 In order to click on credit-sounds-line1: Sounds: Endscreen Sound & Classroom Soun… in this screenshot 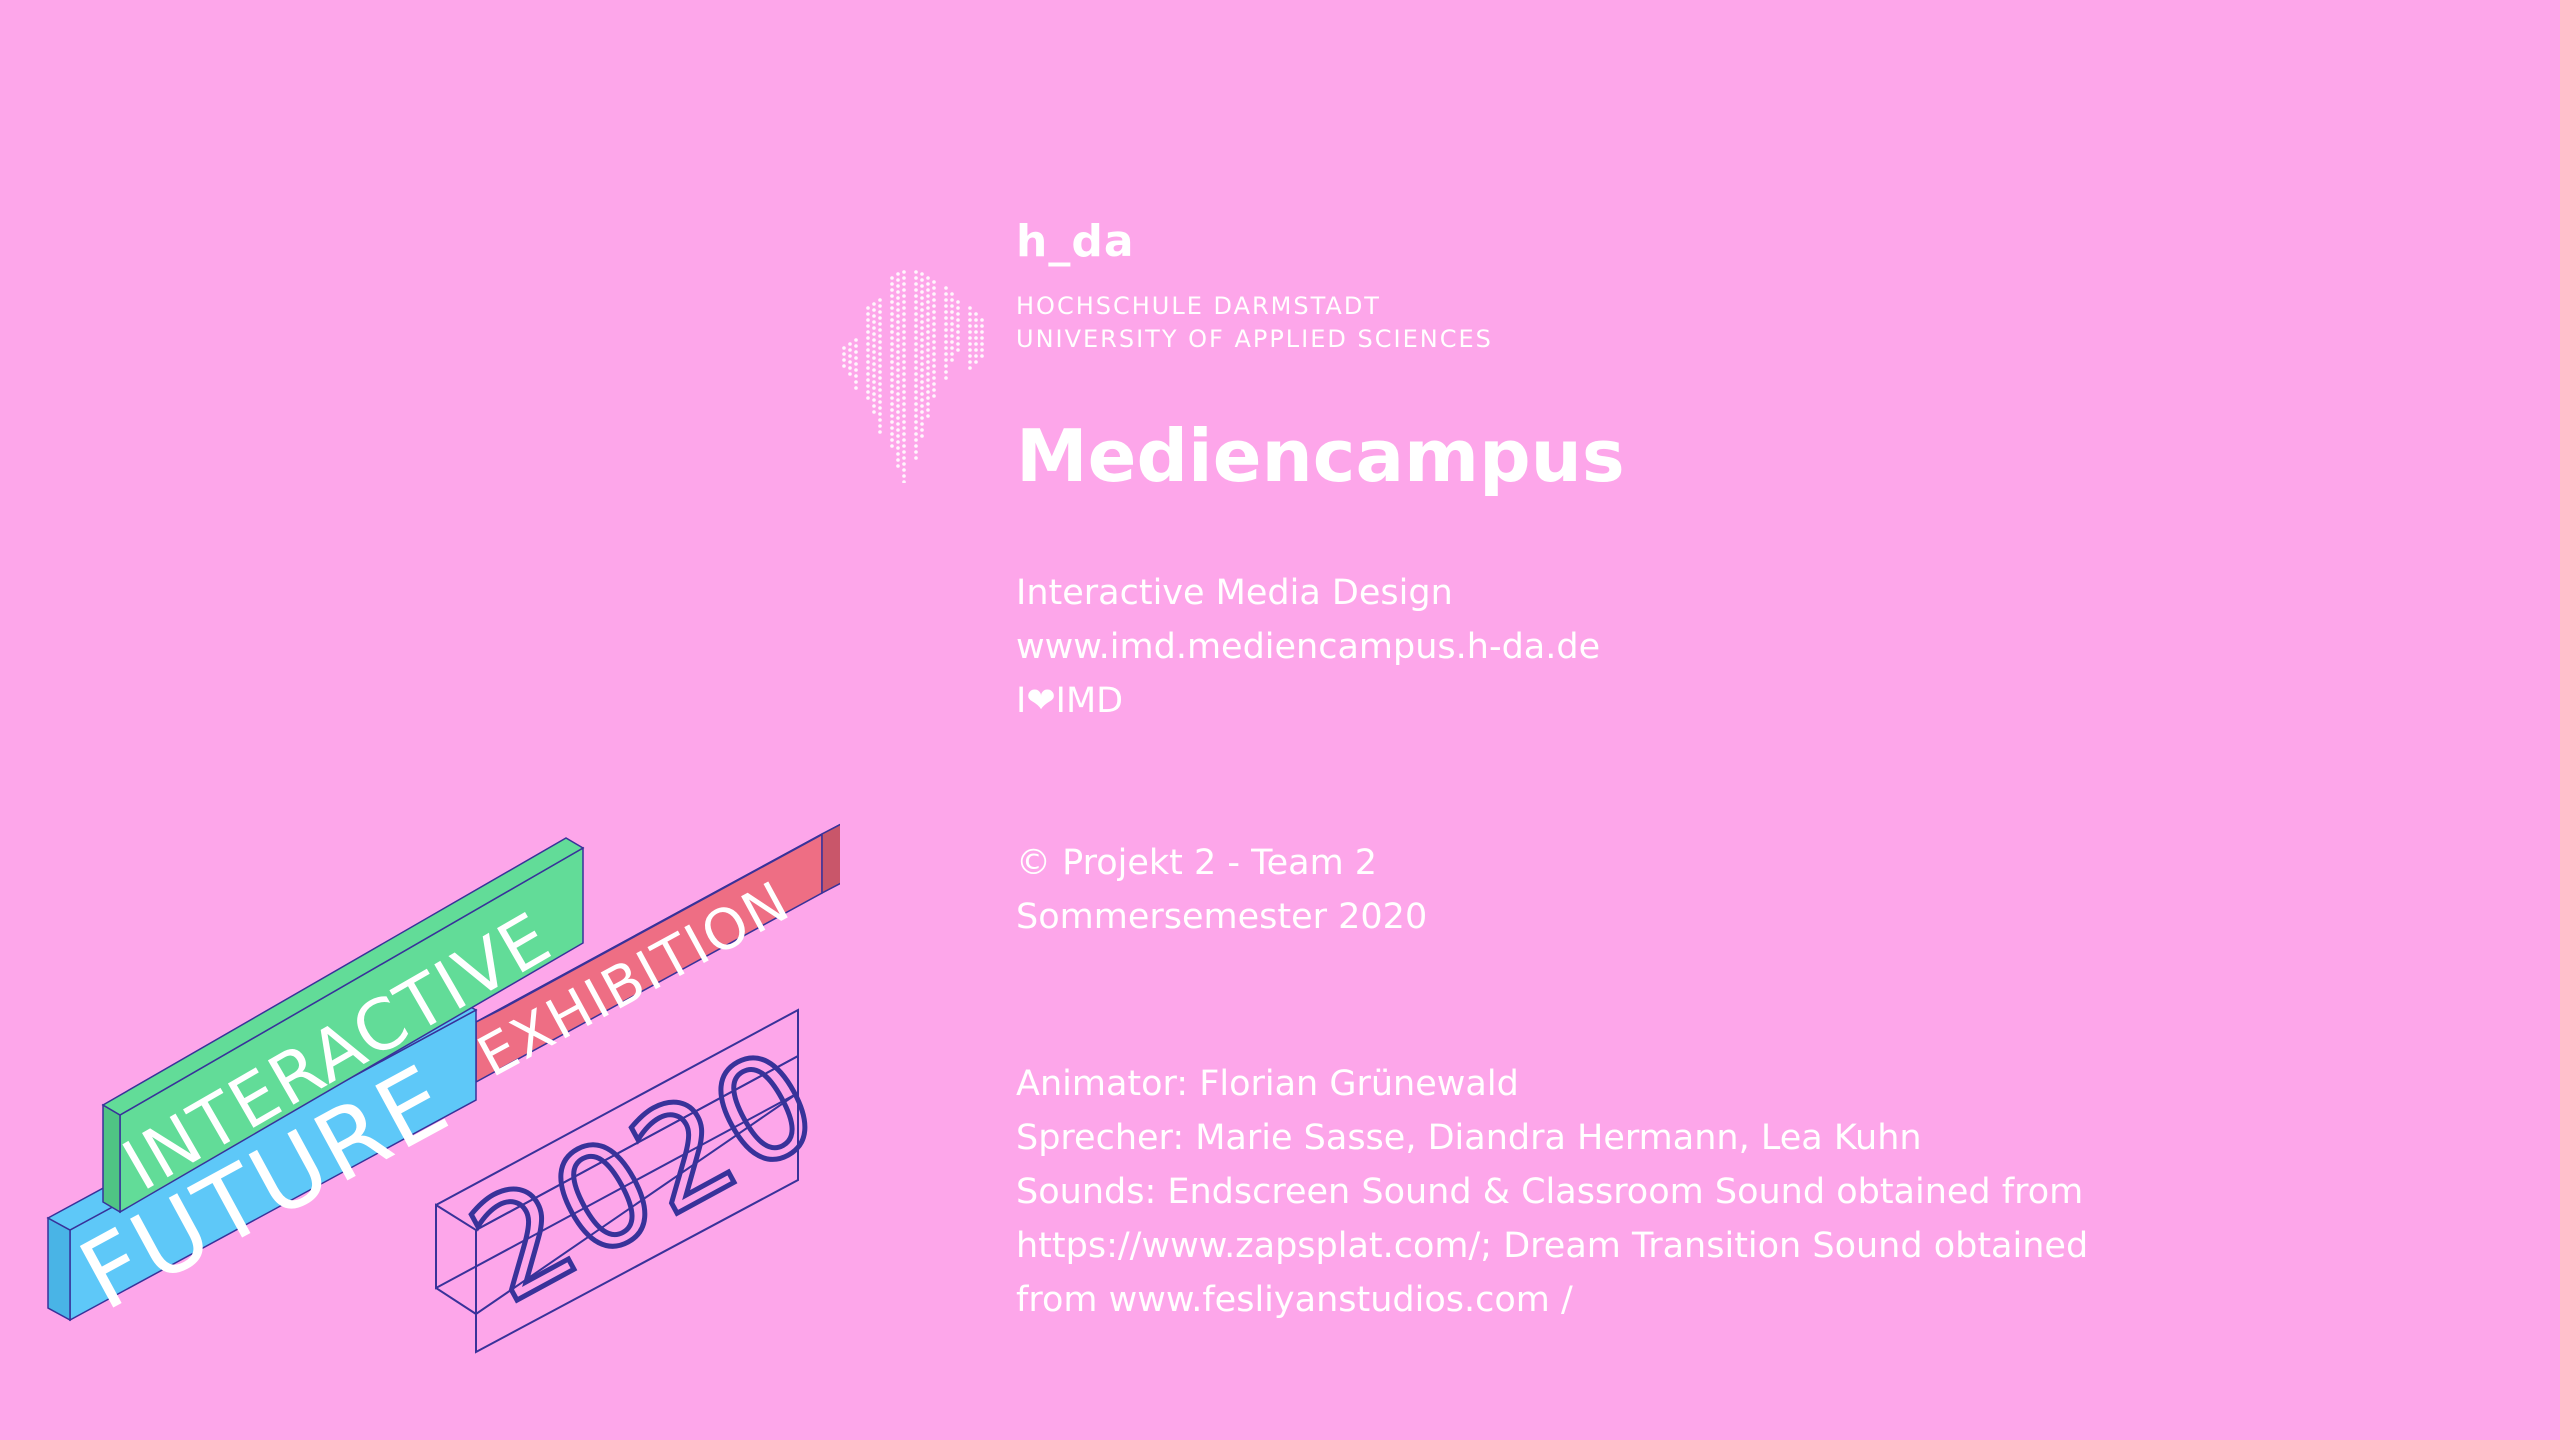, I will do `click(1550, 1192)`.